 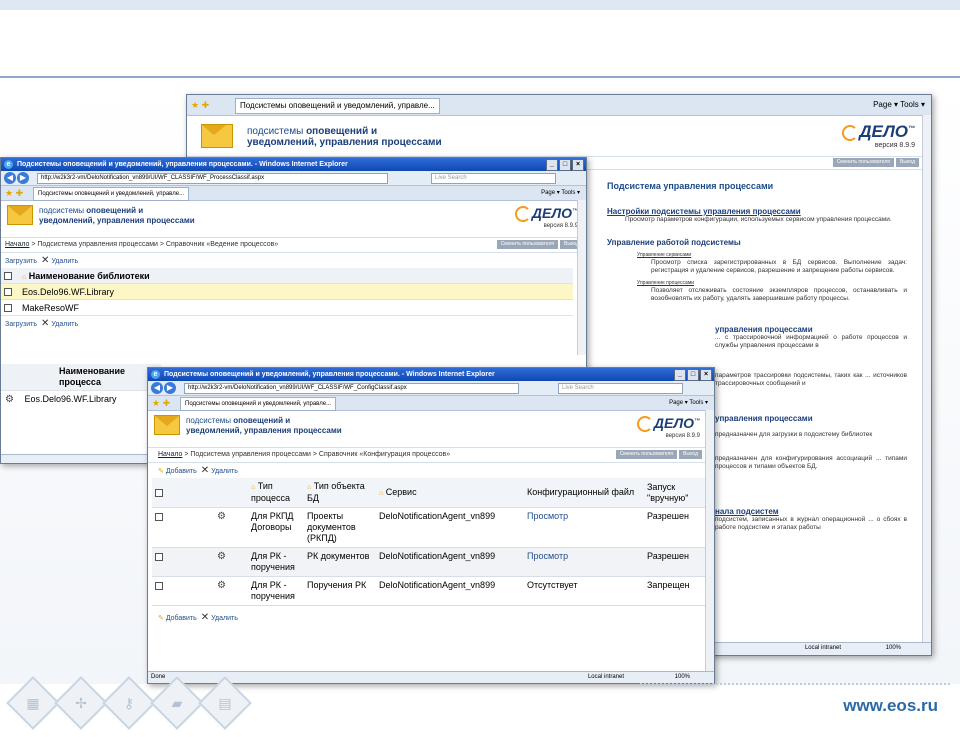 I want to click on front-tools-menu: Page ▾ Tools ▾, so click(x=688, y=403).